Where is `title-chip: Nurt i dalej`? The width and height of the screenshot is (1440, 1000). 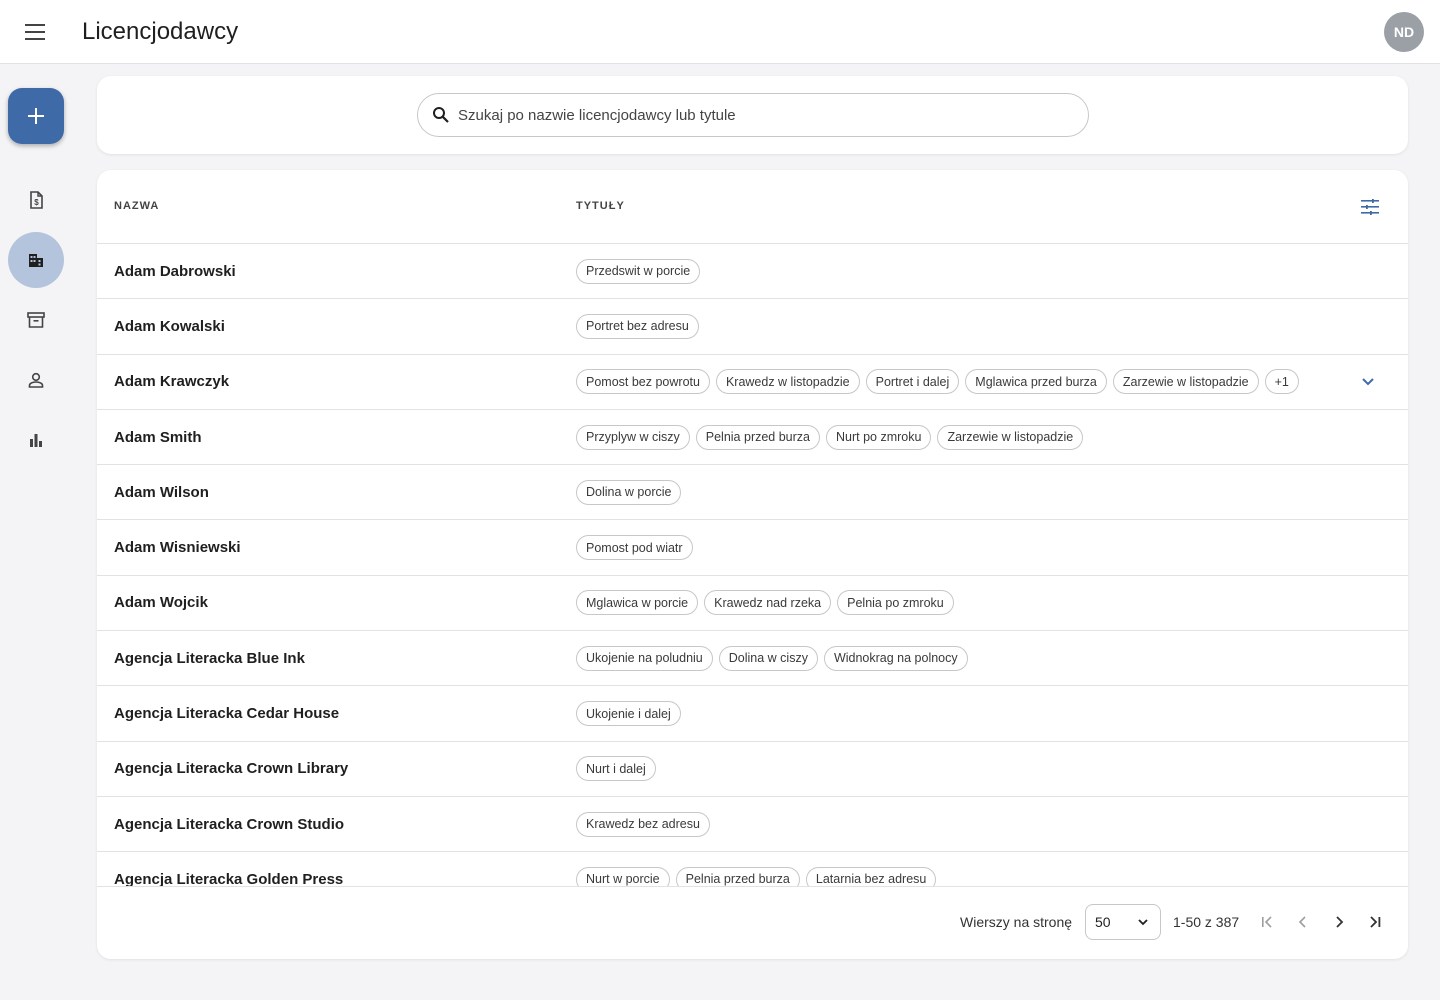
title-chip: Nurt i dalej is located at coordinates (616, 769).